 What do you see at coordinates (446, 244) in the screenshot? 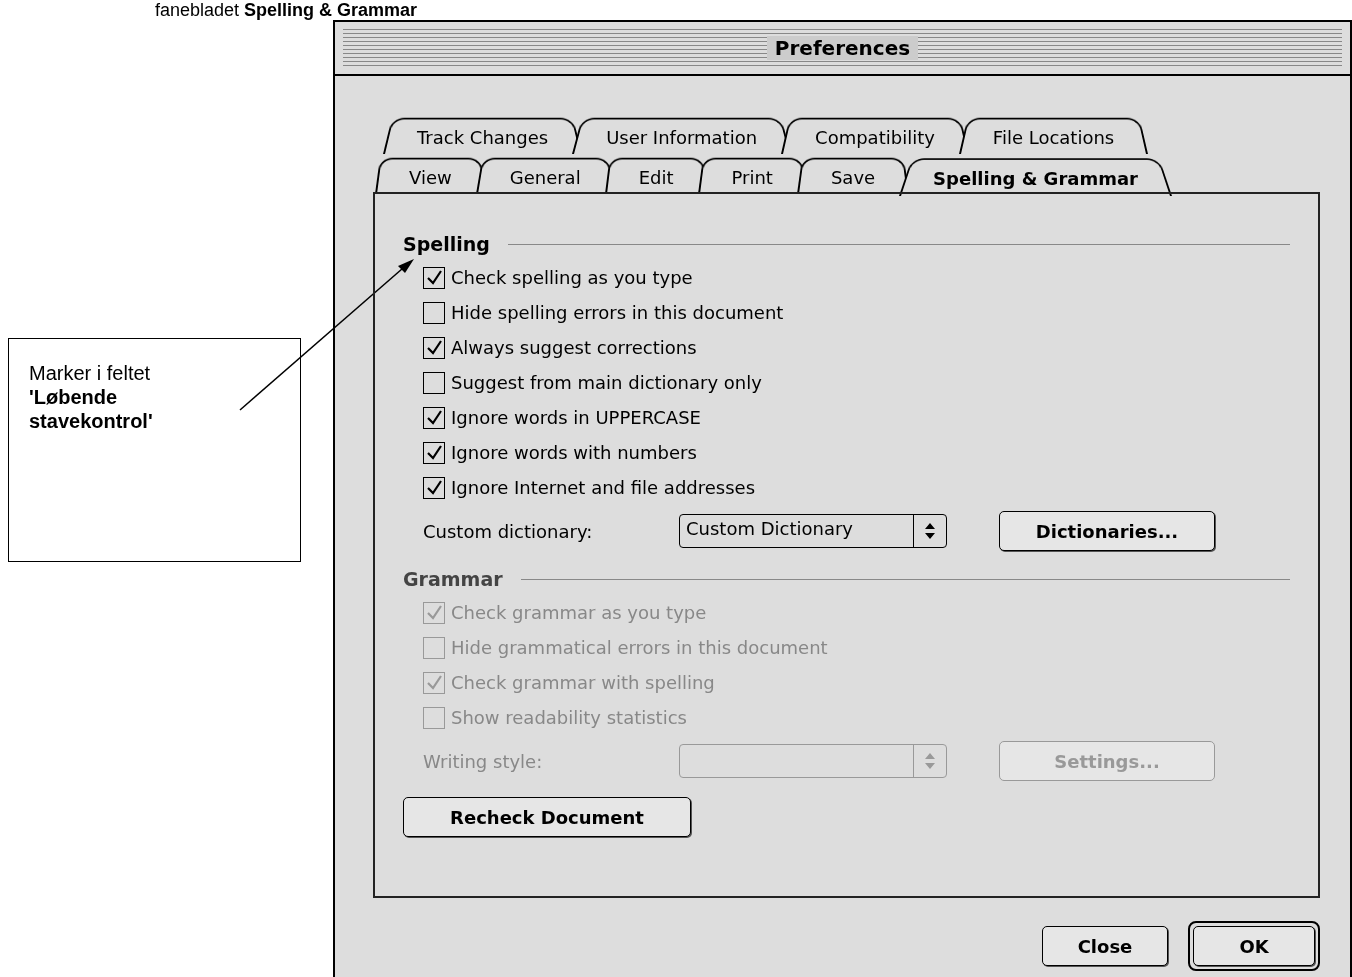
I see `section-heading: Spelling` at bounding box center [446, 244].